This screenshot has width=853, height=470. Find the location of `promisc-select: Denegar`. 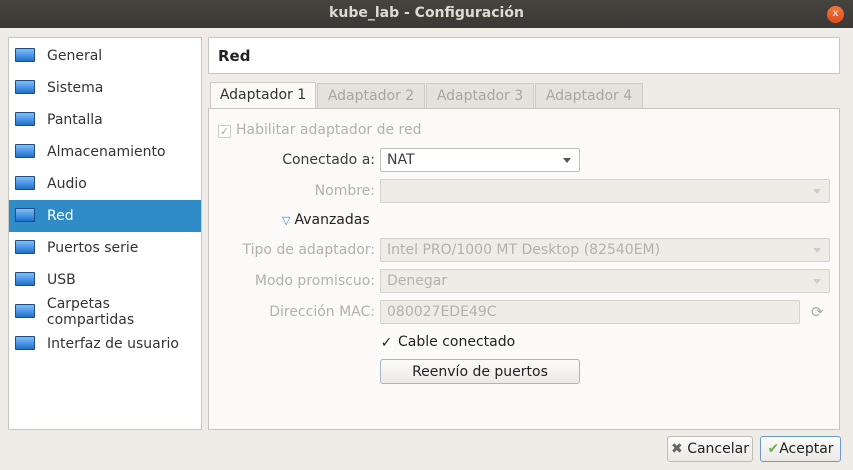

promisc-select: Denegar is located at coordinates (605, 281).